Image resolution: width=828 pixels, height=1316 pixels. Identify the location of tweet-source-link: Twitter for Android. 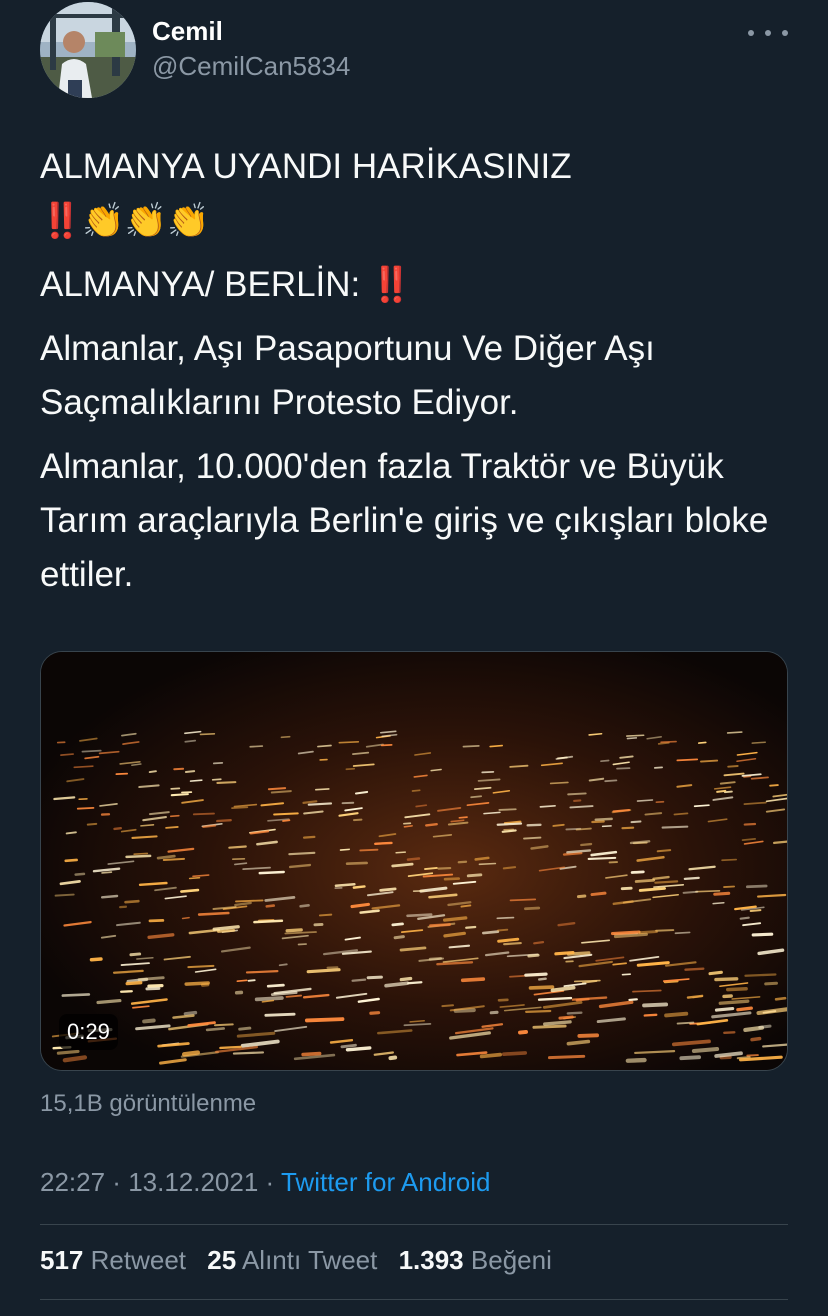
(386, 1182).